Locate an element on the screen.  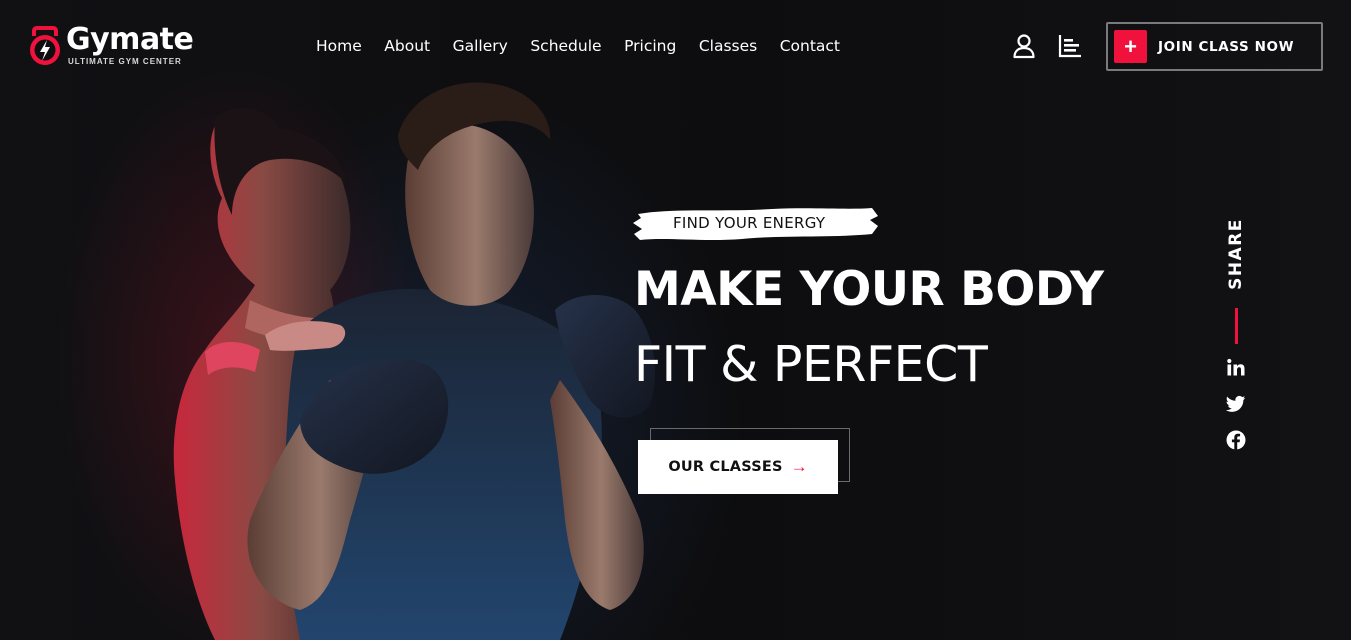
nav-schedule: Schedule is located at coordinates (565, 46).